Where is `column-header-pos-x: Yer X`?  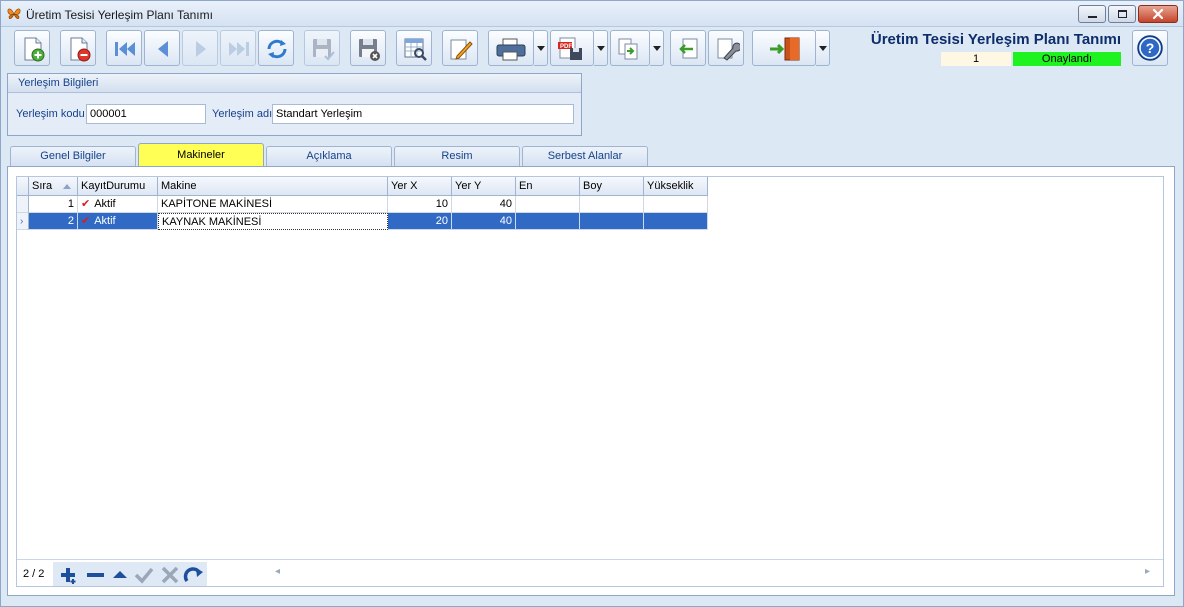 column-header-pos-x: Yer X is located at coordinates (420, 186).